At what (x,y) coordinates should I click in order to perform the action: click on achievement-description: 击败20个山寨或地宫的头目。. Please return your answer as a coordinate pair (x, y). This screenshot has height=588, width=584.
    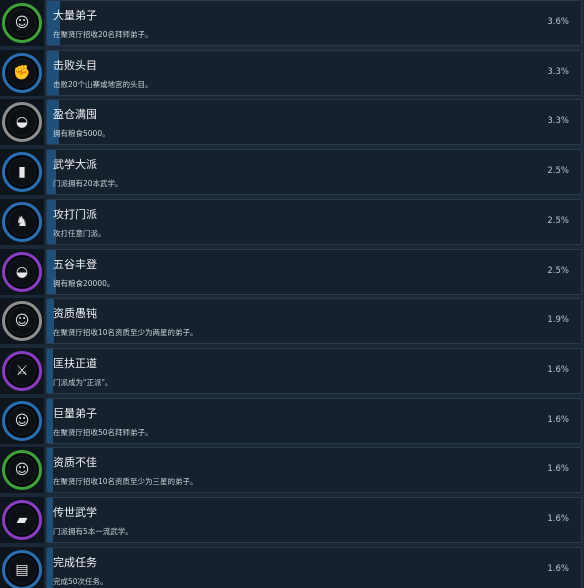
    Looking at the image, I should click on (103, 84).